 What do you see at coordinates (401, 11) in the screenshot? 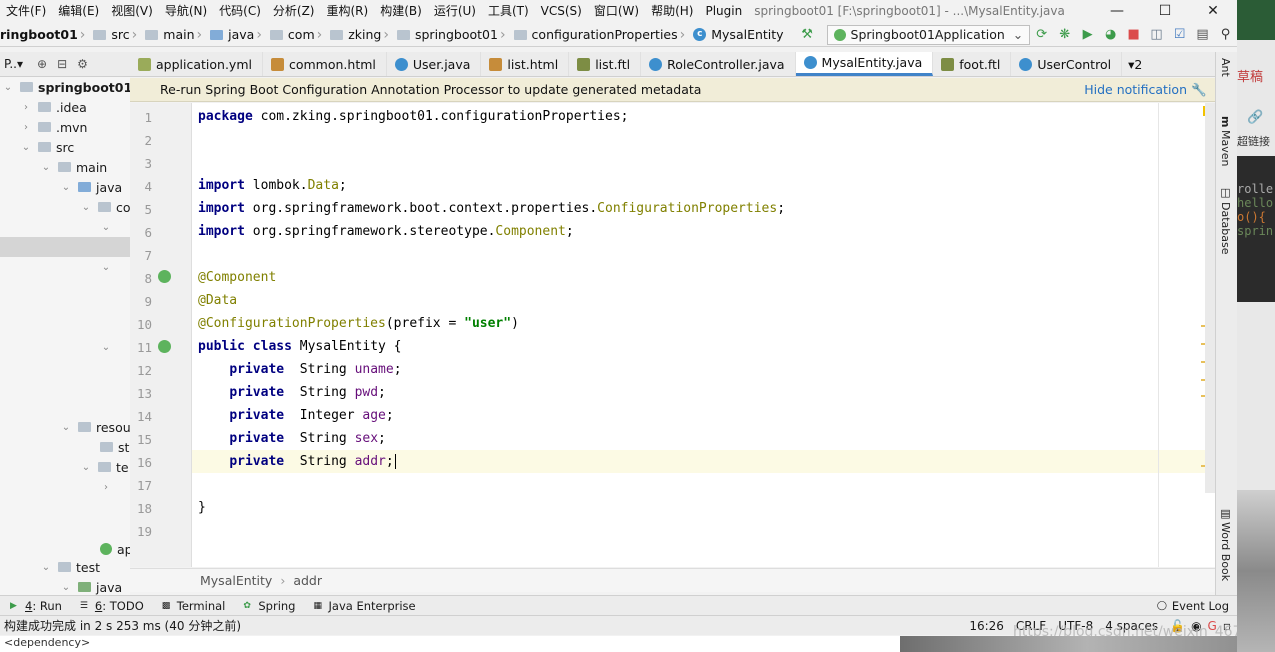
I see `menu-build: 构建(B)` at bounding box center [401, 11].